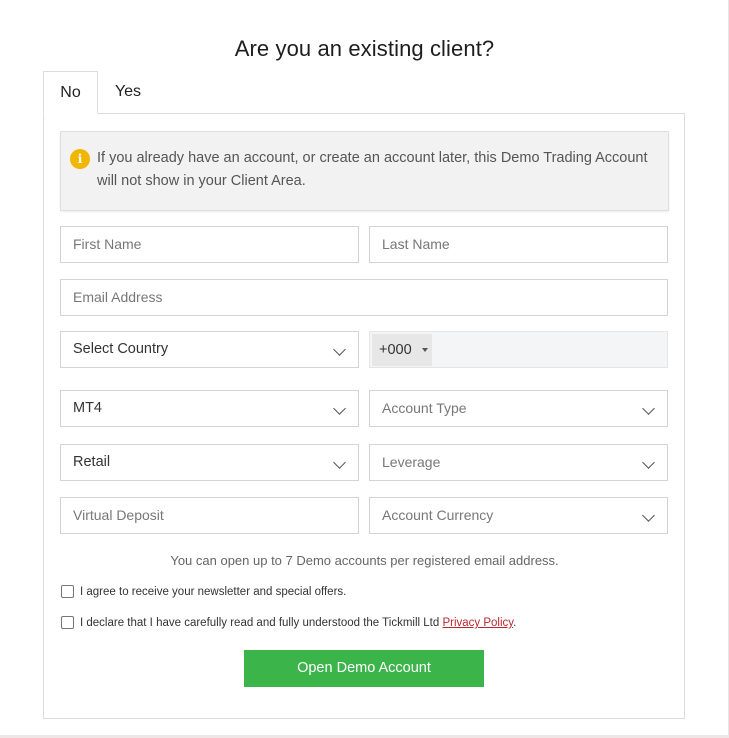  What do you see at coordinates (364, 668) in the screenshot?
I see `open-demo-account-button: Open Demo Account` at bounding box center [364, 668].